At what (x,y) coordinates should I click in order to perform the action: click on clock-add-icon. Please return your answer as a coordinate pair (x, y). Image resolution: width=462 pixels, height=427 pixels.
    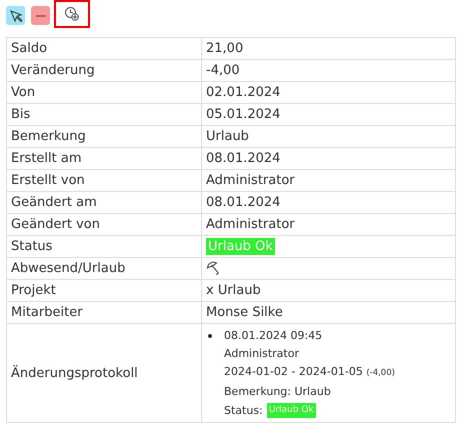
    Looking at the image, I should click on (72, 14).